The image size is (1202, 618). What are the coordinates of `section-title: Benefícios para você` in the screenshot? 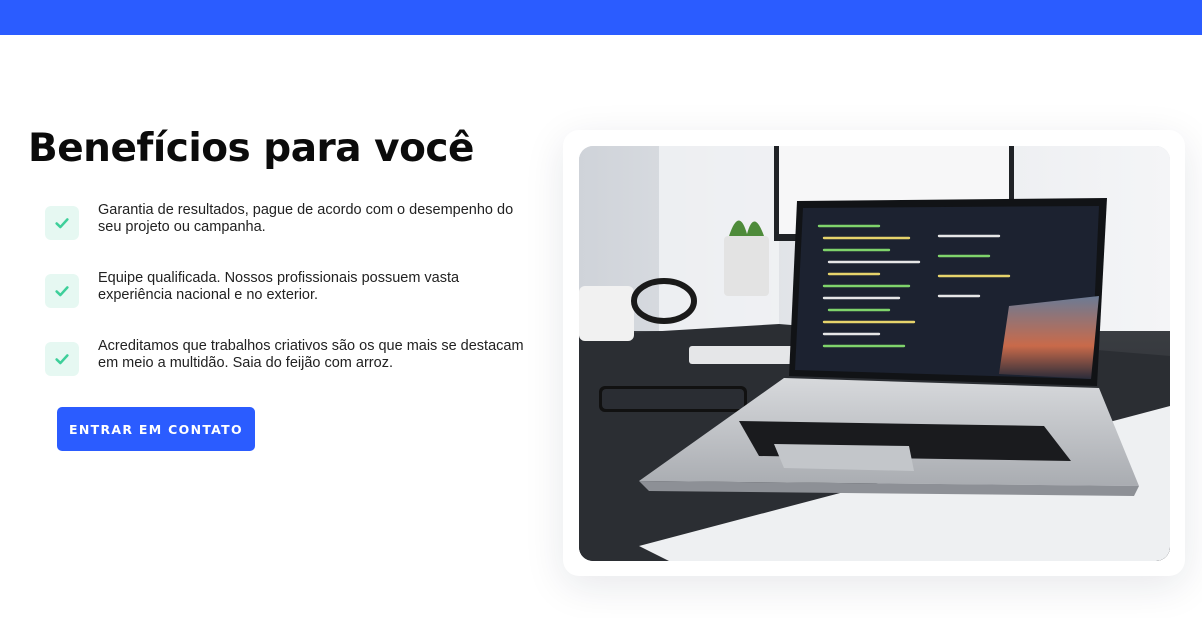 It's located at (251, 148).